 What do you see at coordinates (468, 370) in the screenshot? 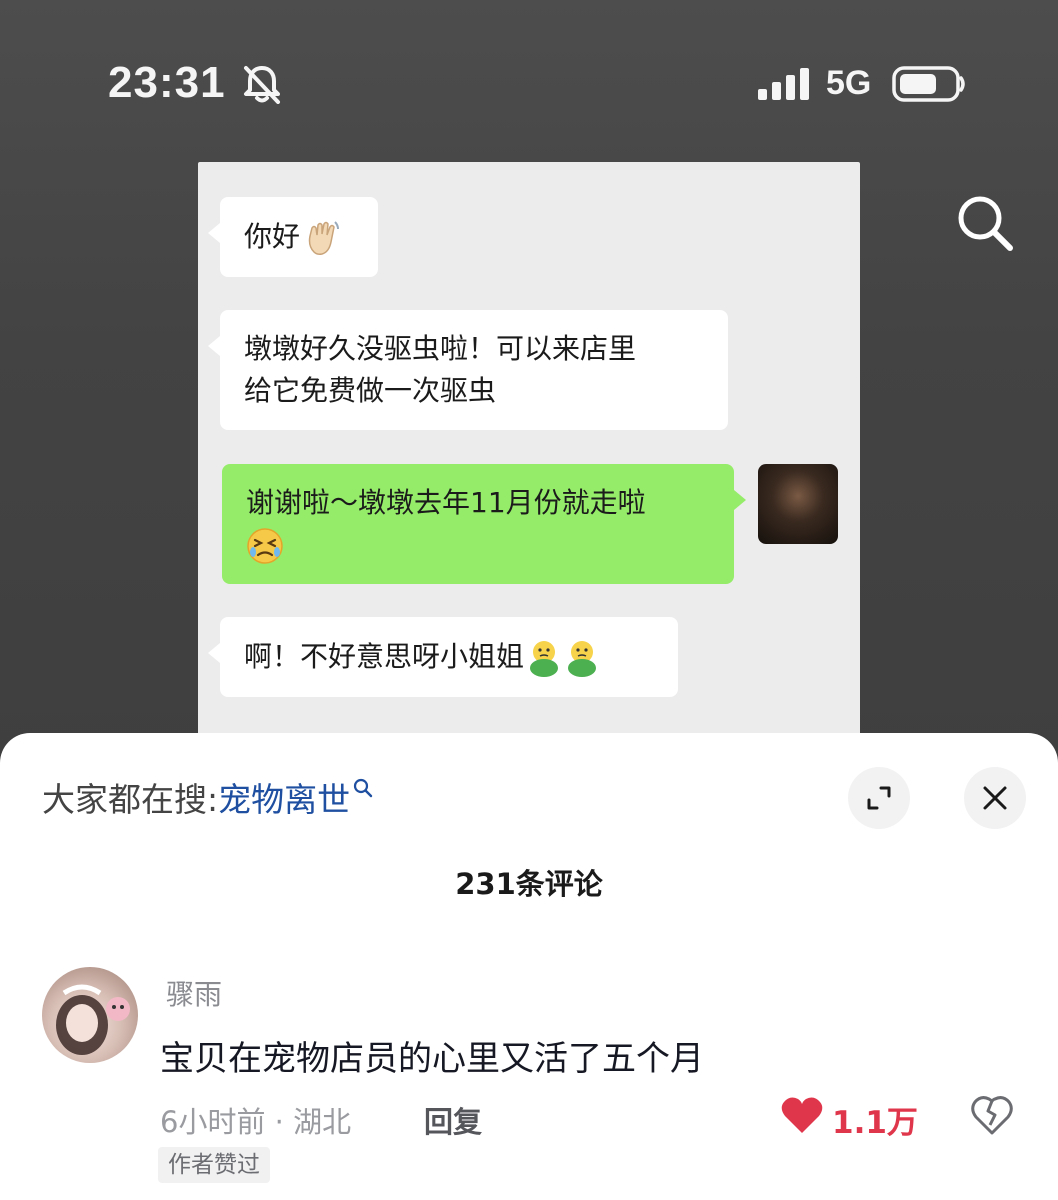
I see `chat-bubble-store-message: 墩墩好久没驱虫啦！可以来店里 给它免费做一次驱虫` at bounding box center [468, 370].